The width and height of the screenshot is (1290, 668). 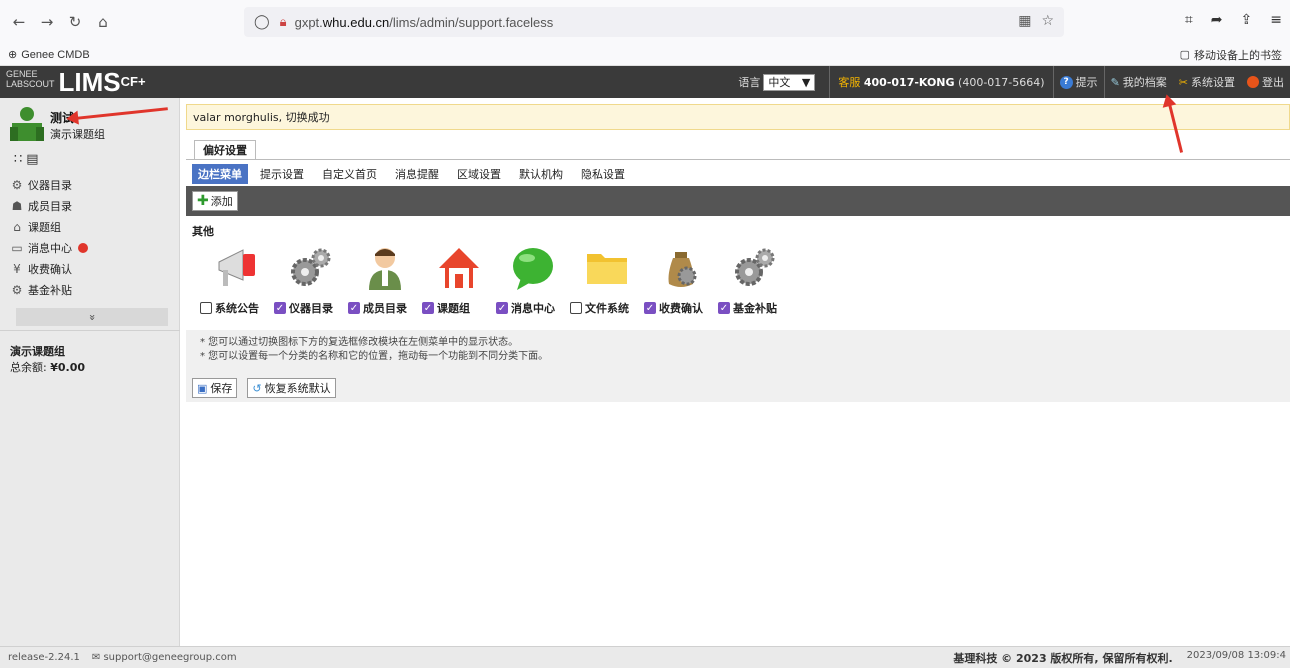 I want to click on grid-view-icon: ∷, so click(x=18, y=159).